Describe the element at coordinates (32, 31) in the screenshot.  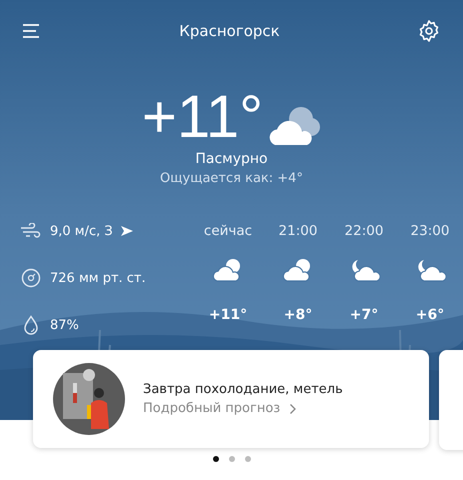
I see `menu-icon` at that location.